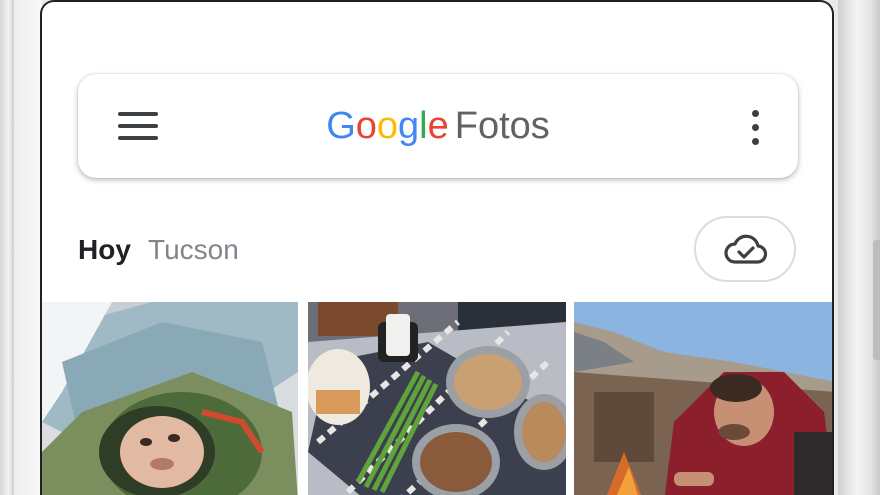  What do you see at coordinates (755, 128) in the screenshot?
I see `more-vert-icon` at bounding box center [755, 128].